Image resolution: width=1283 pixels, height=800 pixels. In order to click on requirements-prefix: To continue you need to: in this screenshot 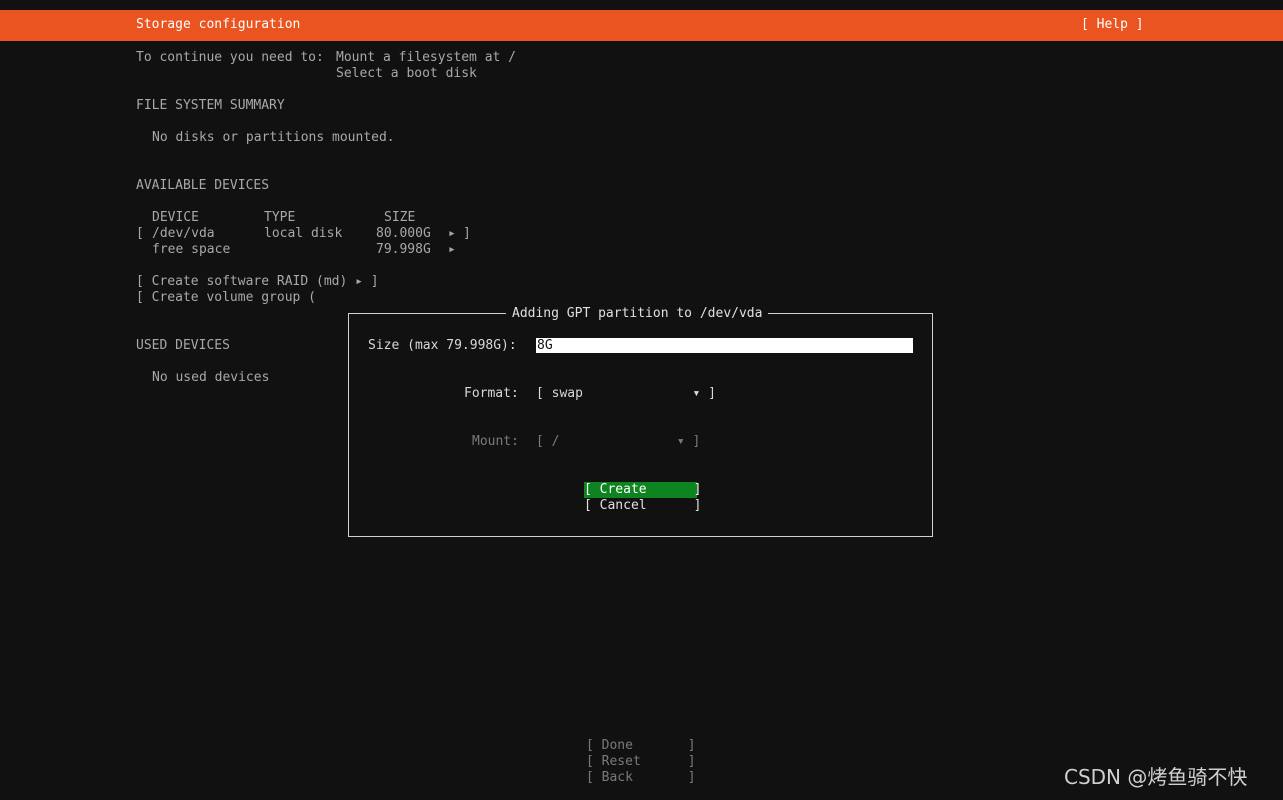, I will do `click(230, 57)`.